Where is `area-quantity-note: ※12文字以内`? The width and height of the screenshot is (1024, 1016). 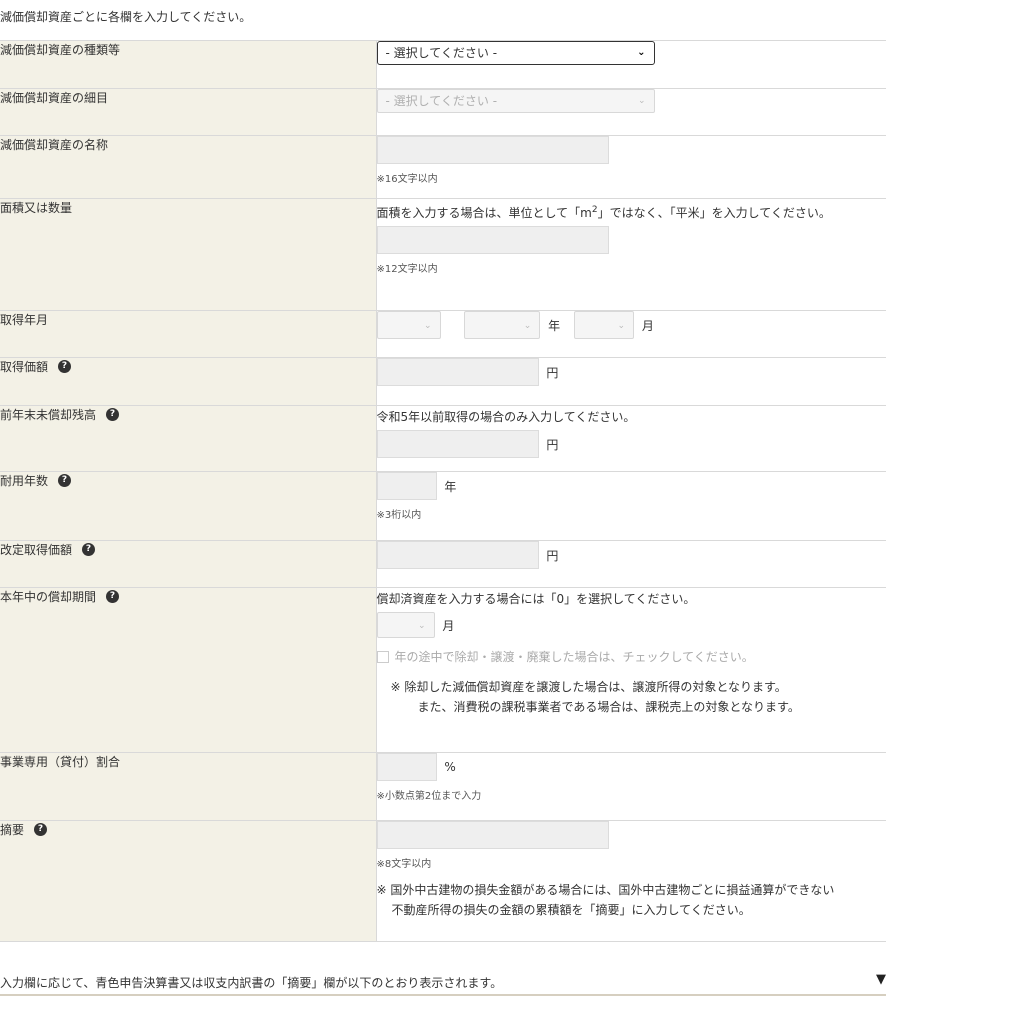
area-quantity-note: ※12文字以内 is located at coordinates (407, 269).